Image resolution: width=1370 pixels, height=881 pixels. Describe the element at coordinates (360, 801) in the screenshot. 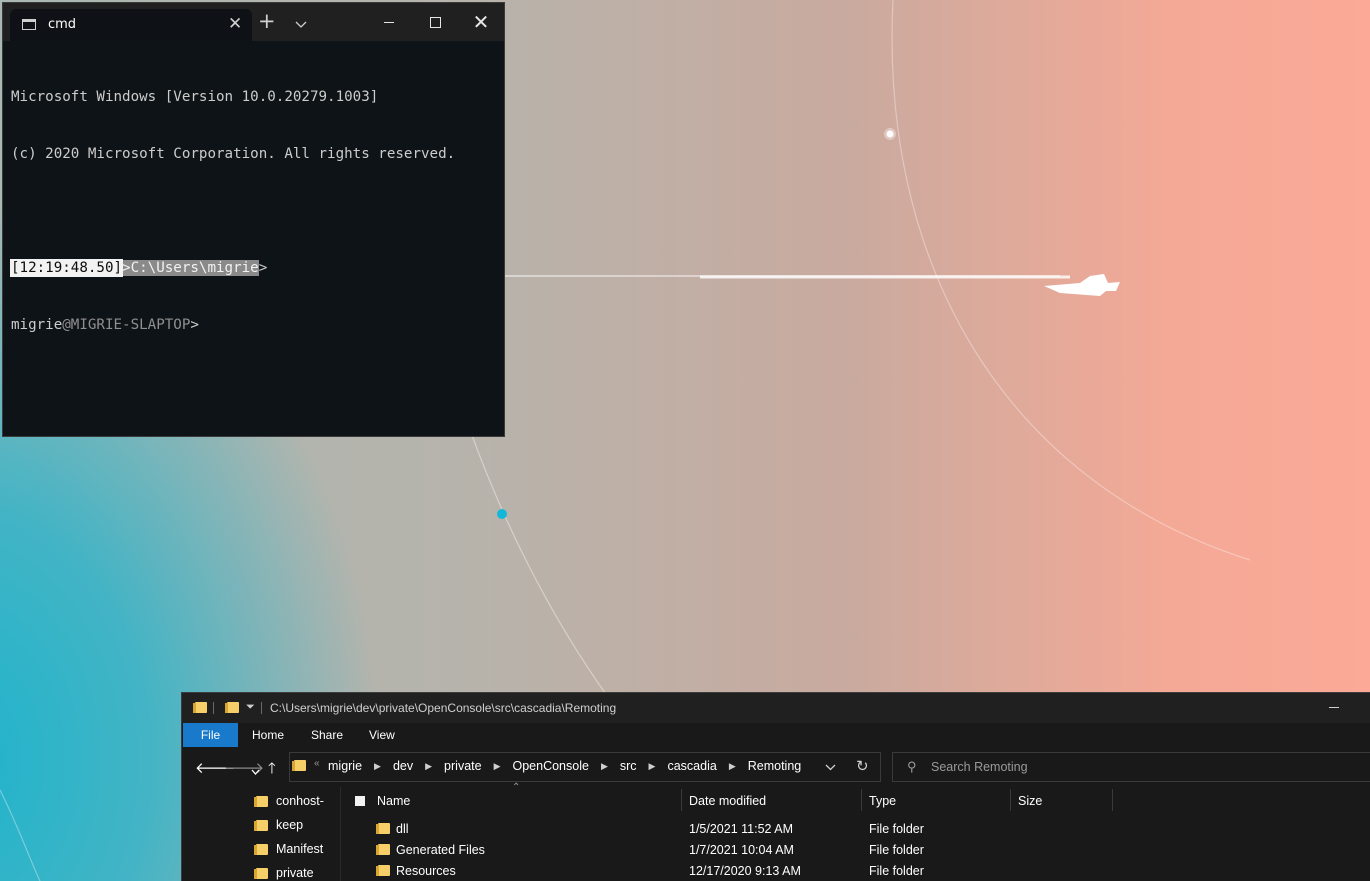

I see `select-all-checkbox` at that location.